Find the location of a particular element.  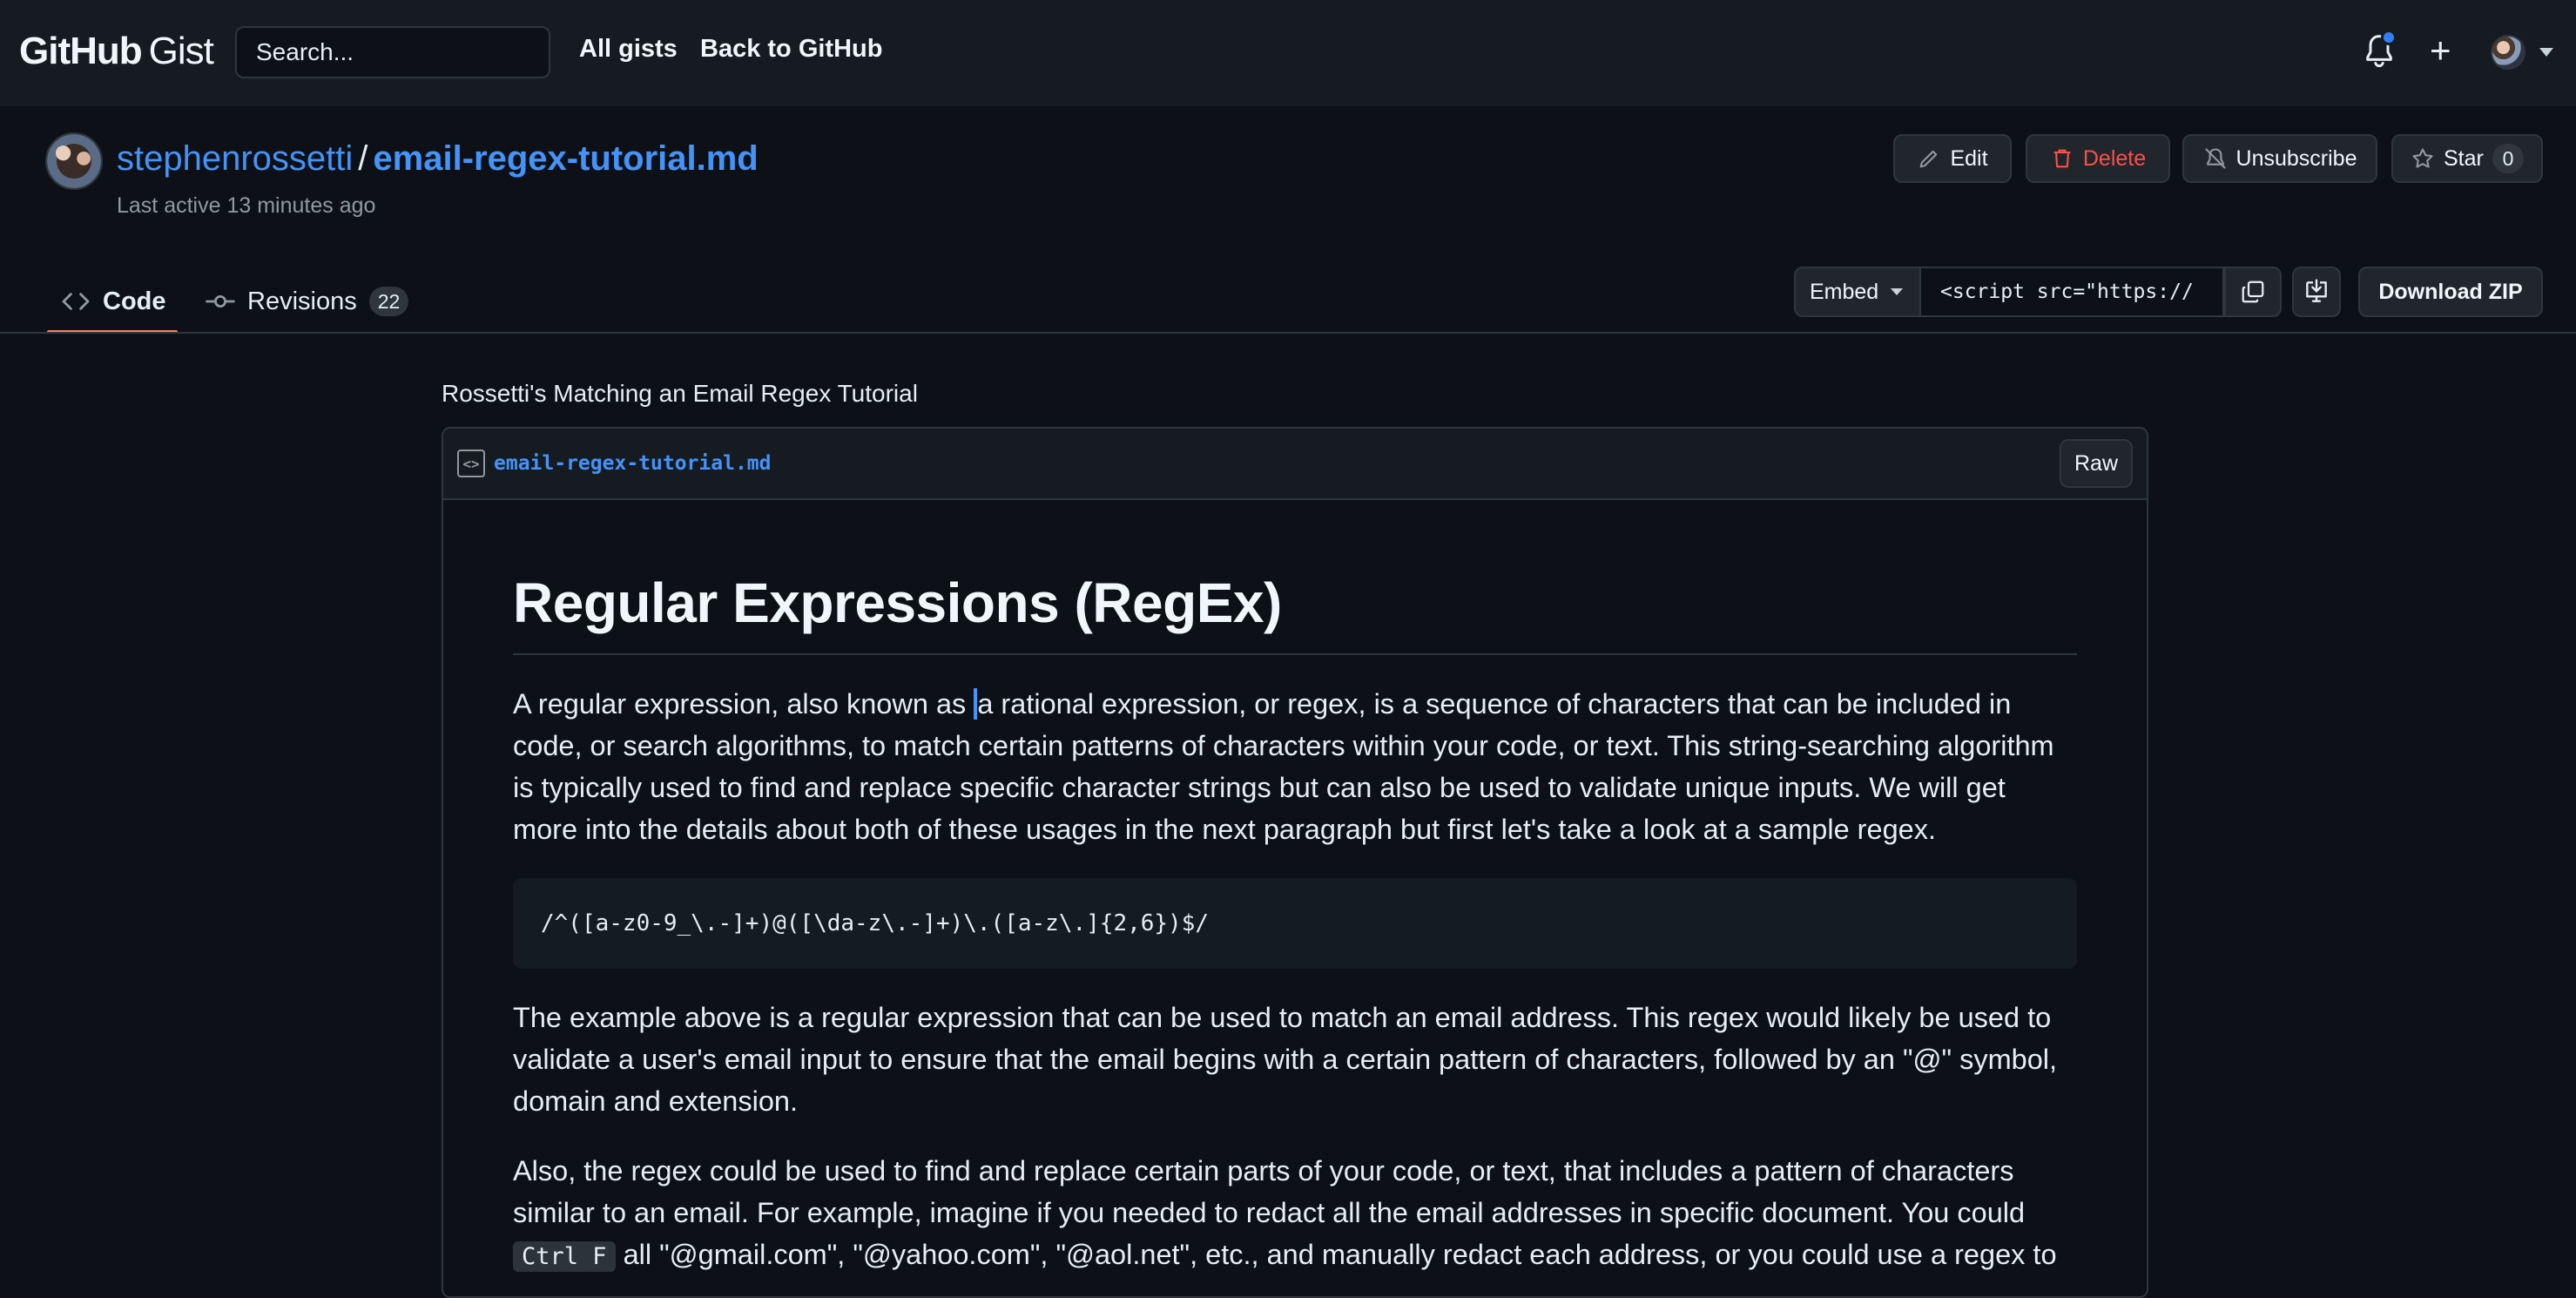

owner-avatar is located at coordinates (74, 161).